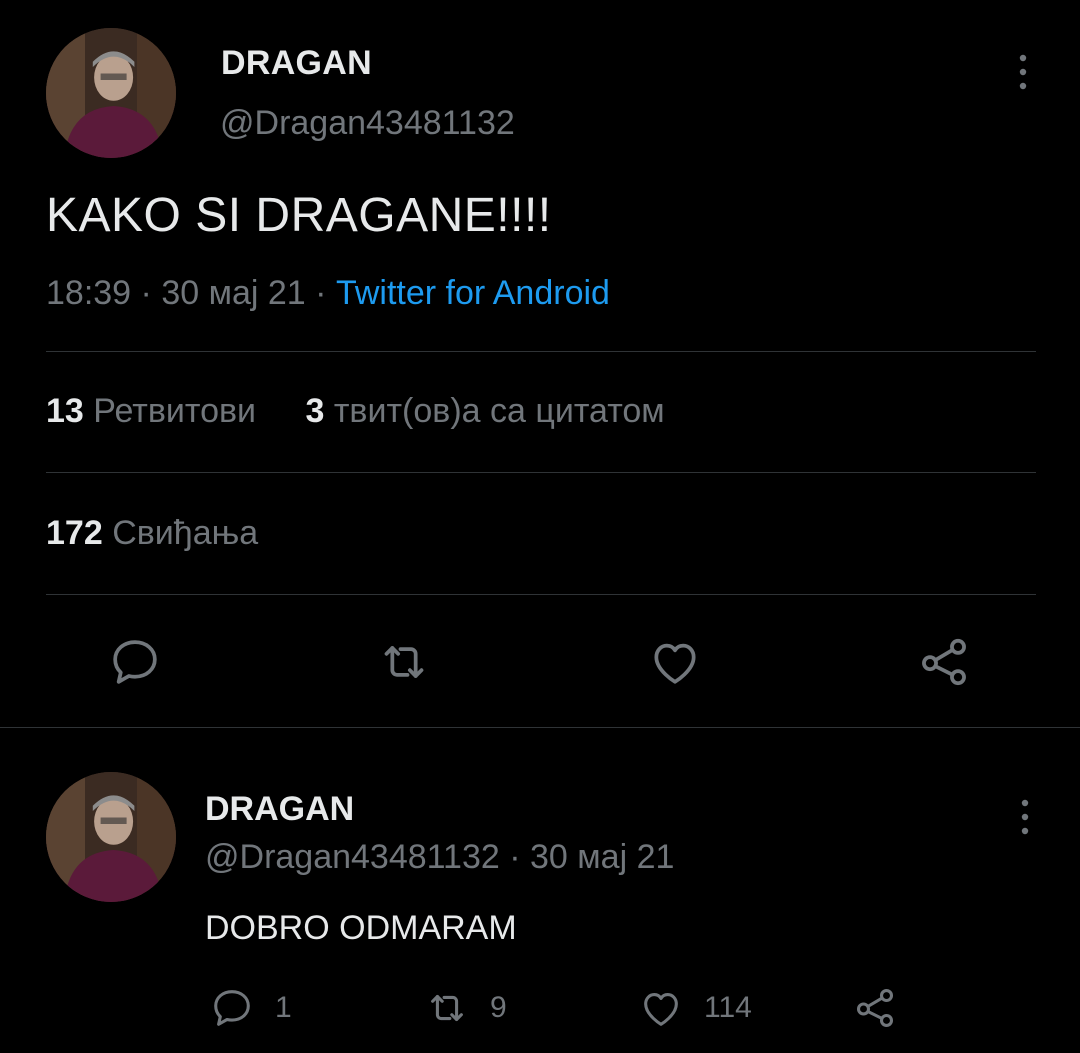 Image resolution: width=1080 pixels, height=1053 pixels. What do you see at coordinates (328, 293) in the screenshot?
I see `tweet-meta: 18:39 · 30 мај 21 · Twitter for Android` at bounding box center [328, 293].